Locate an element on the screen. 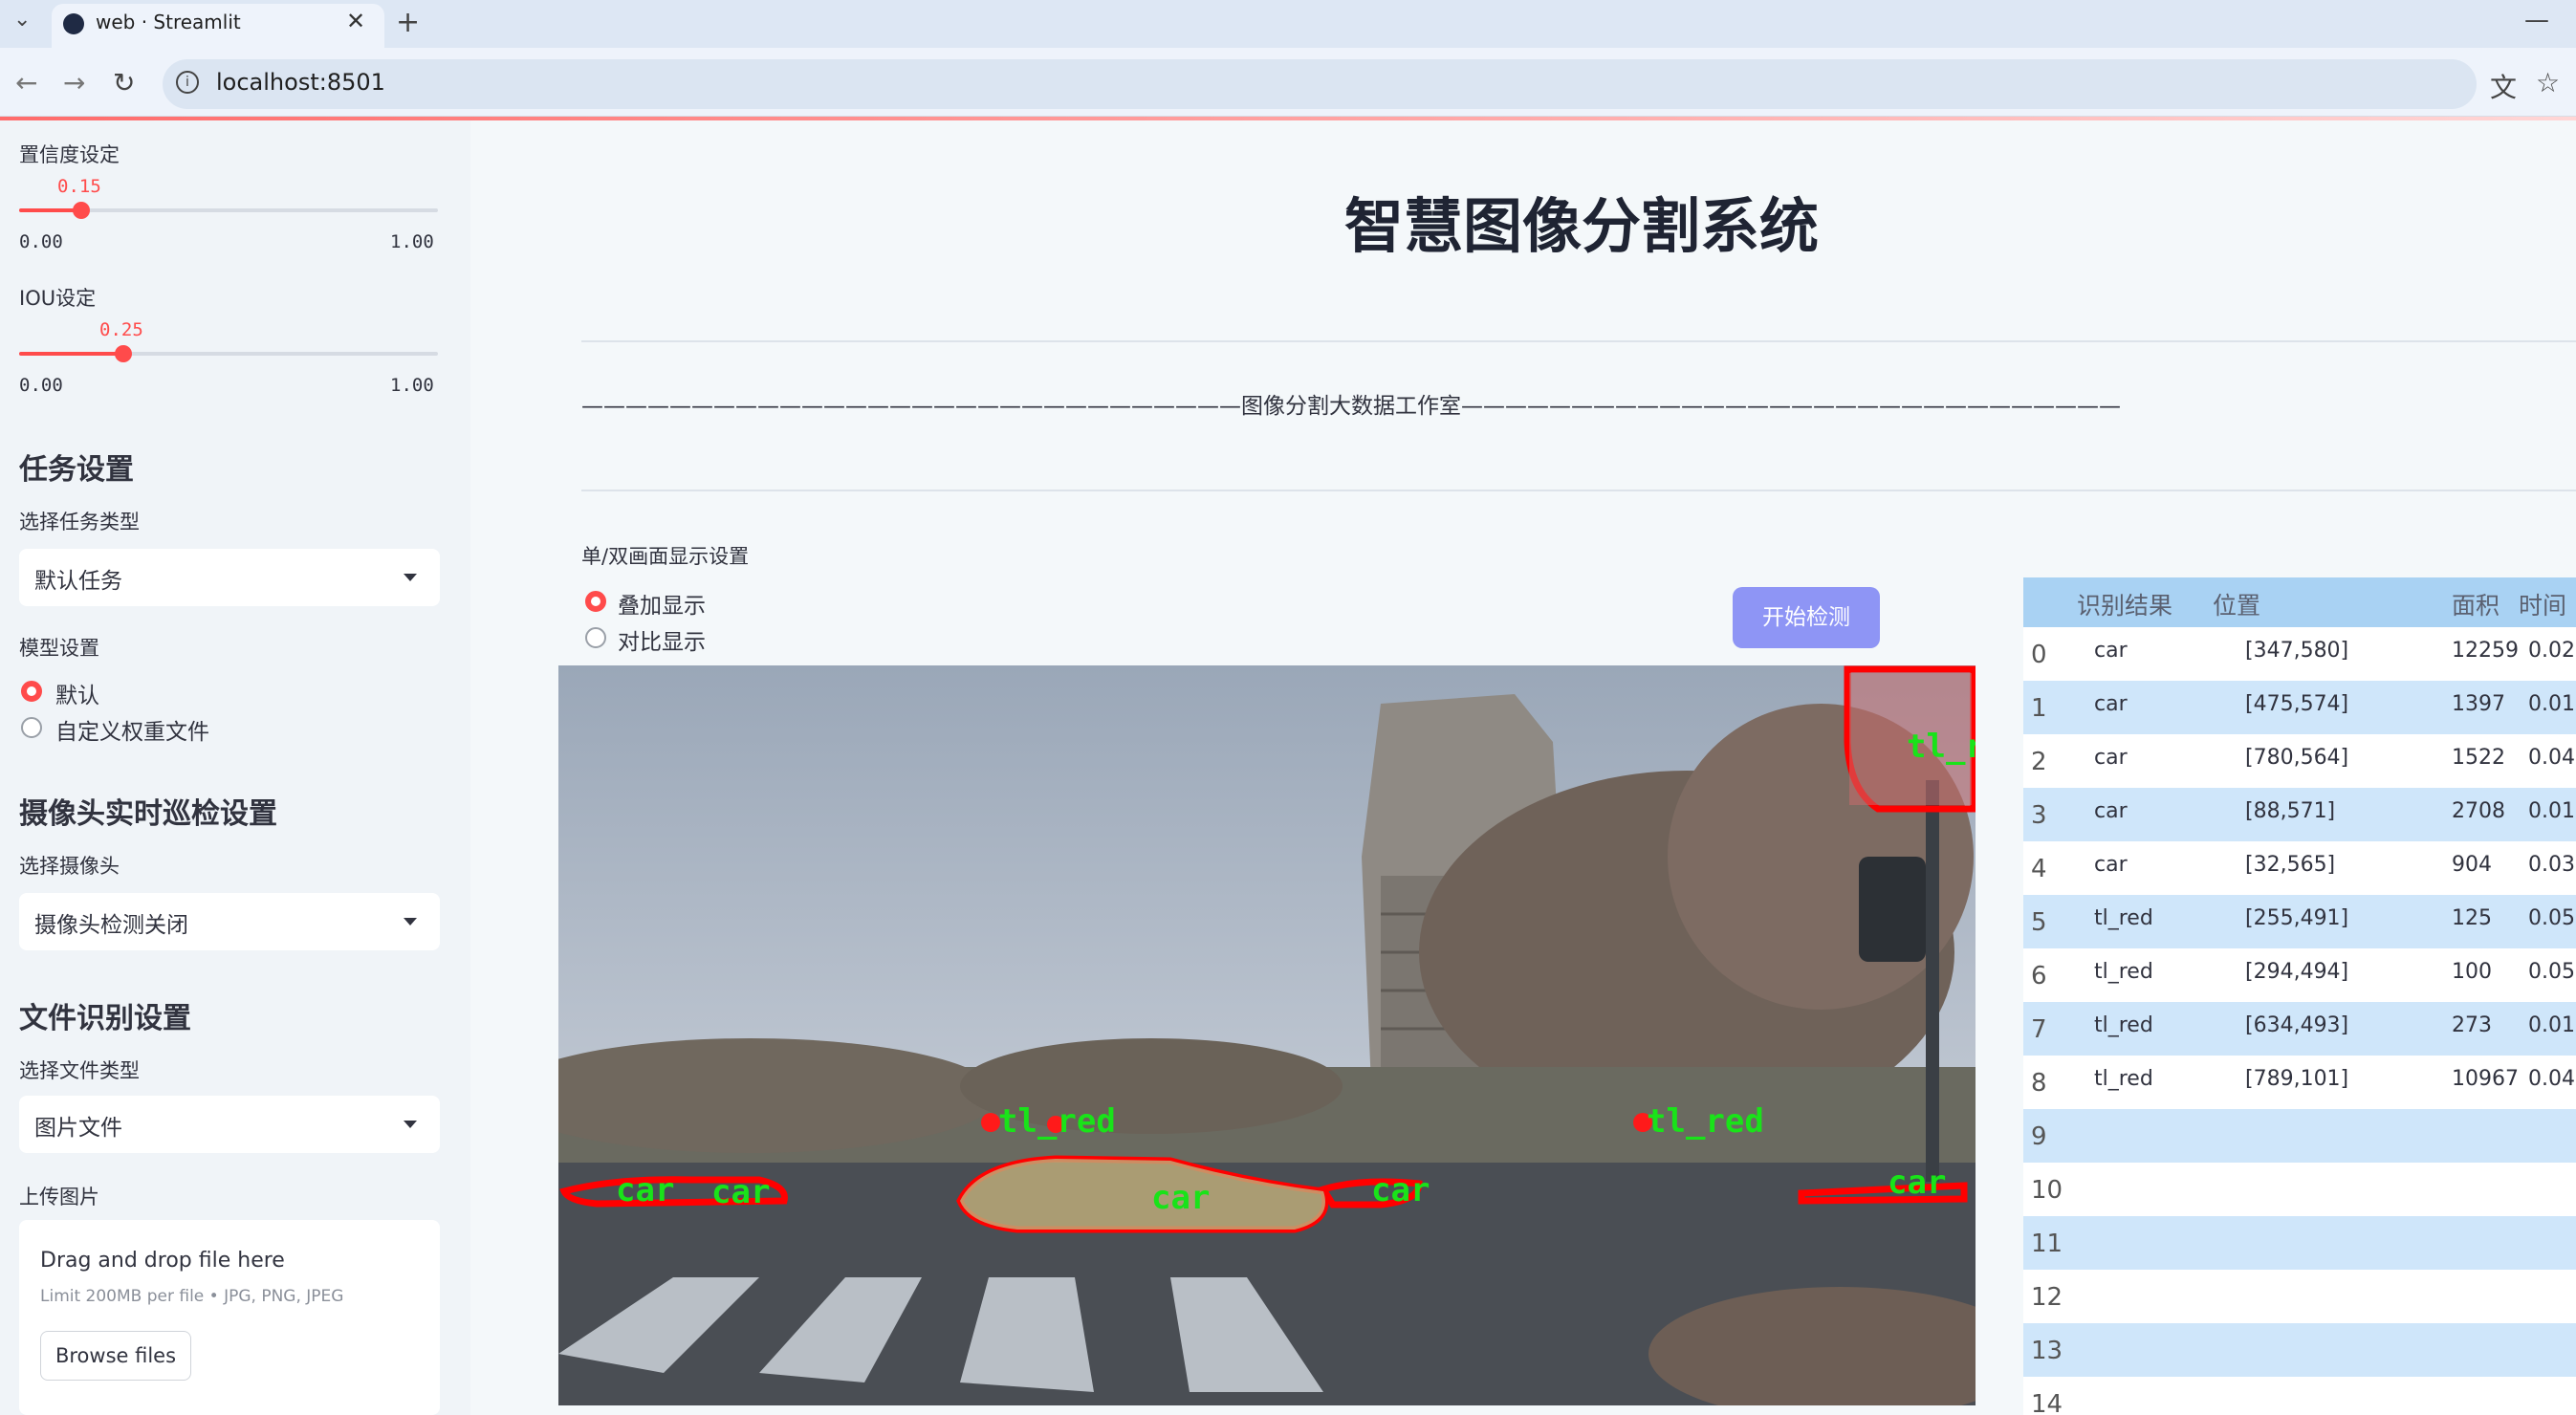 The image size is (2576, 1415). iou-slider-fill is located at coordinates (71, 354).